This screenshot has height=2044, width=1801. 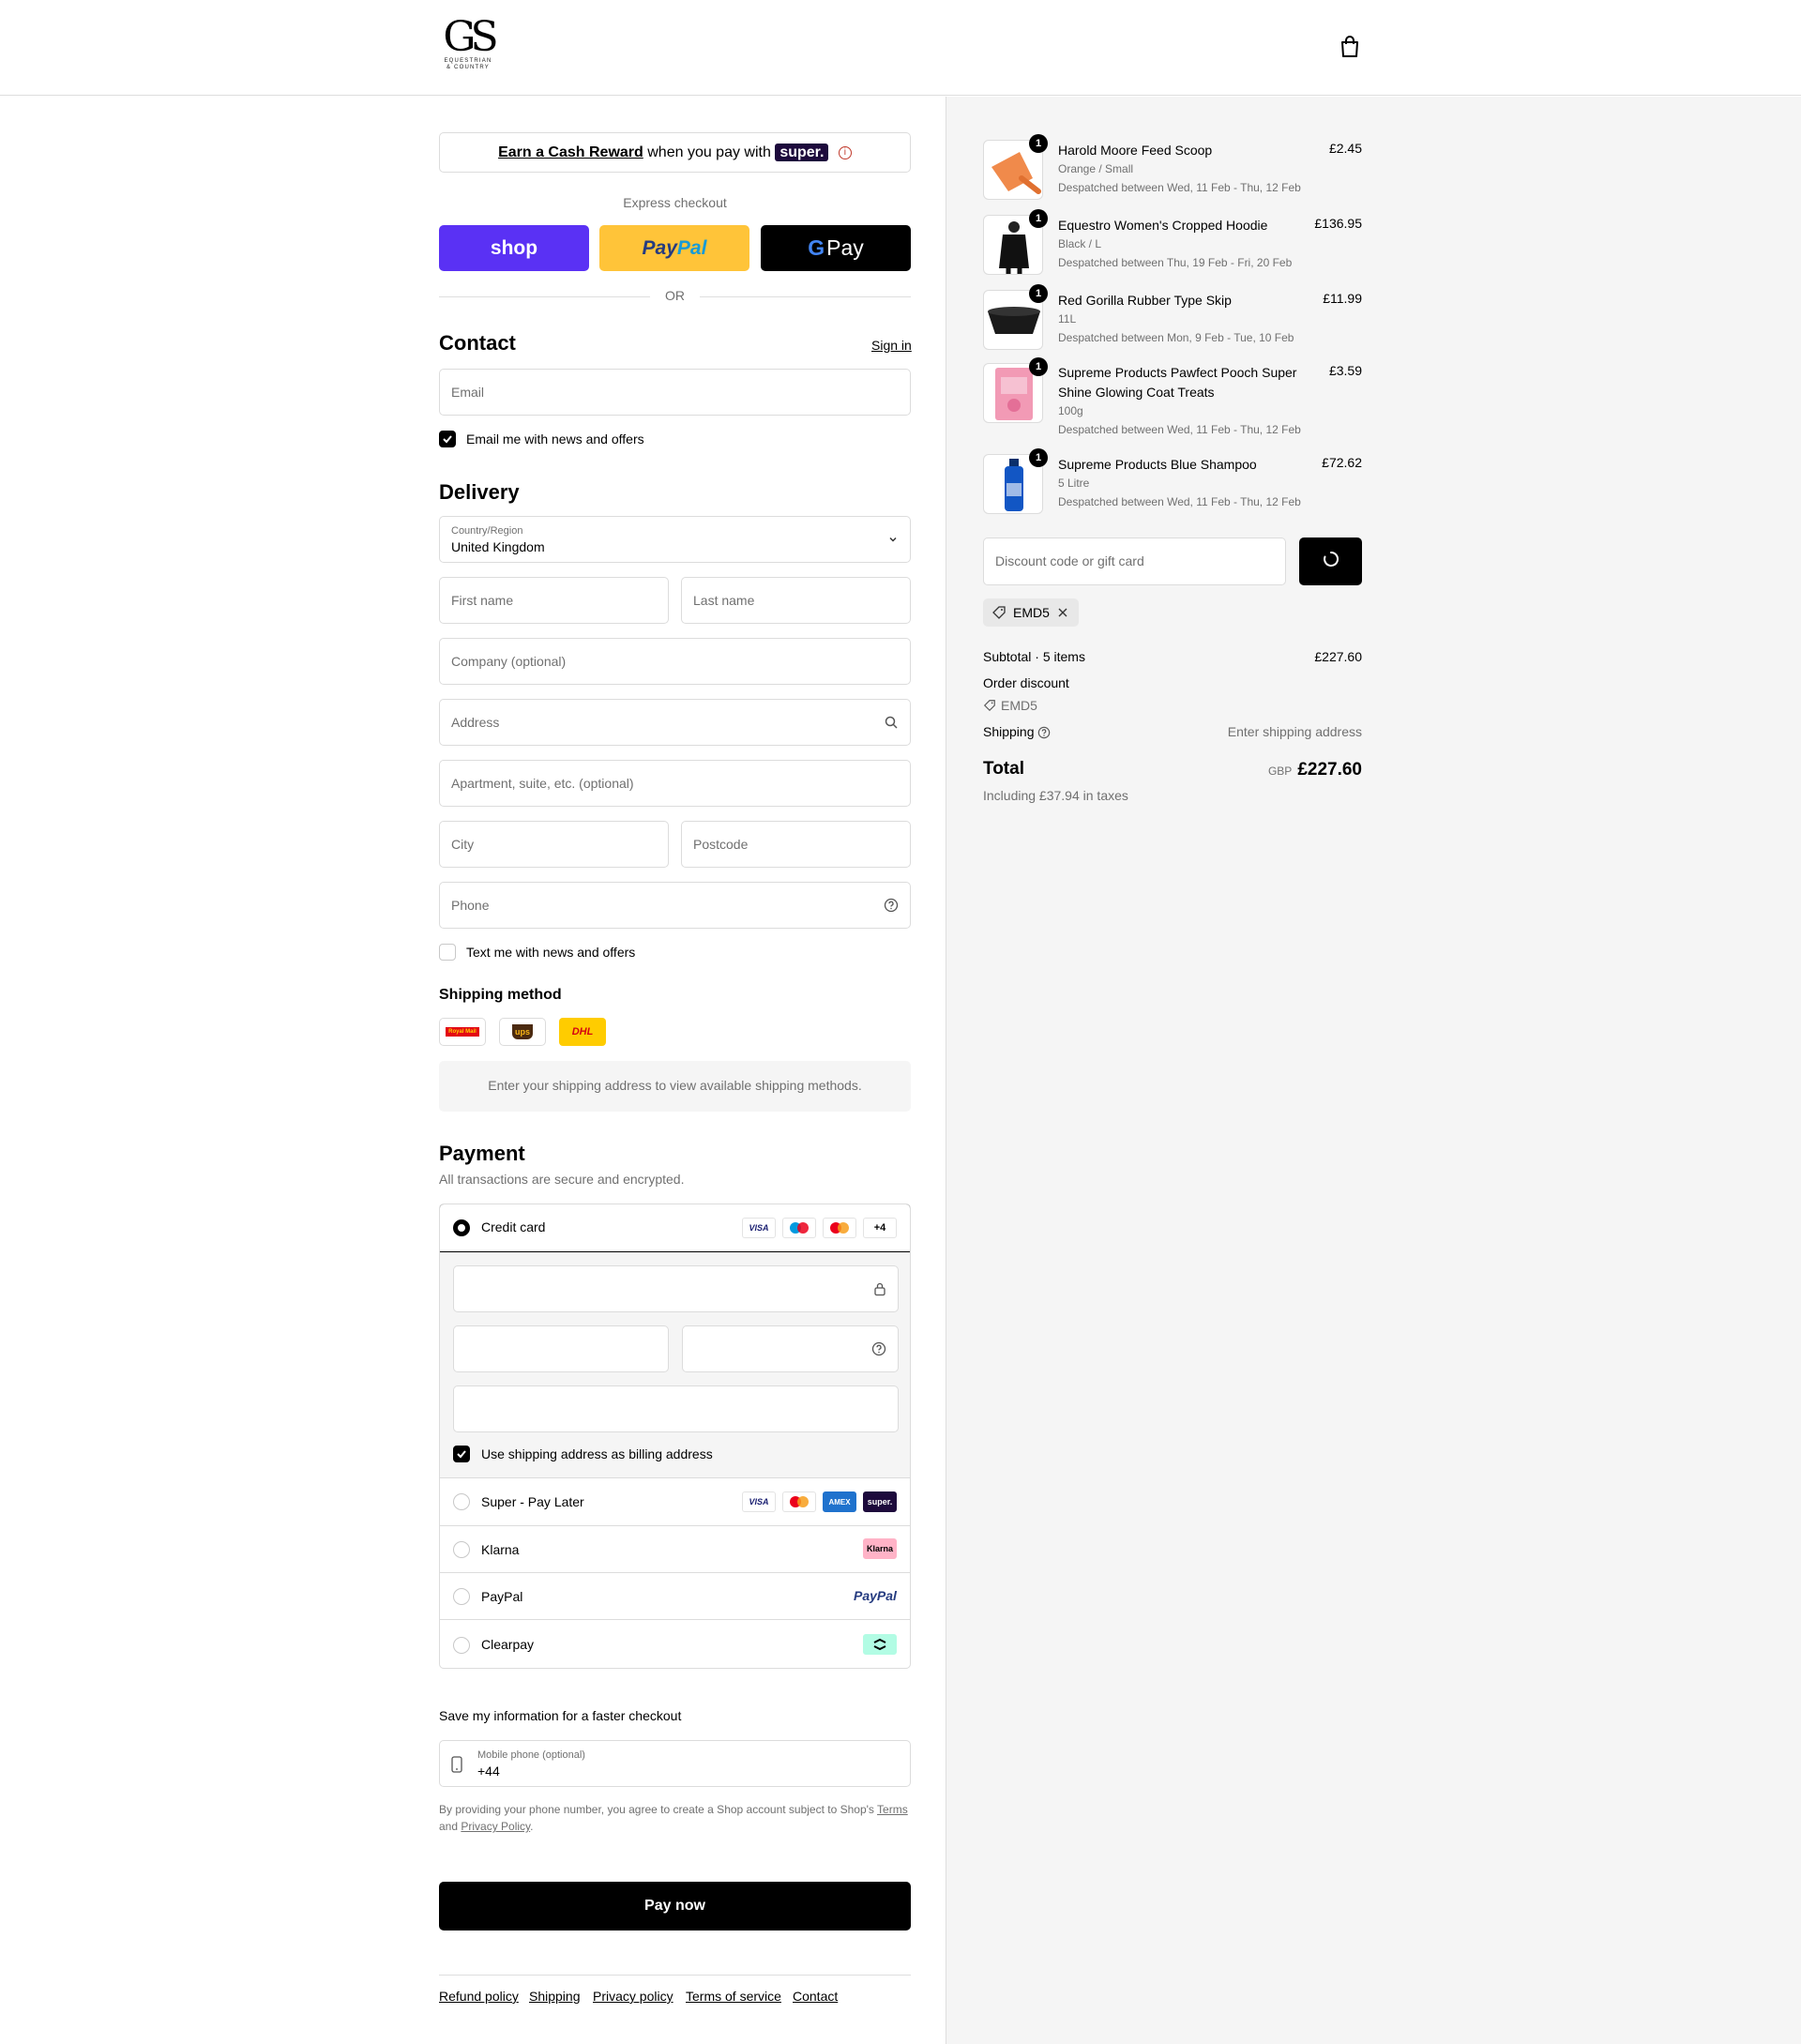 I want to click on remove-discount-icon, so click(x=1062, y=615).